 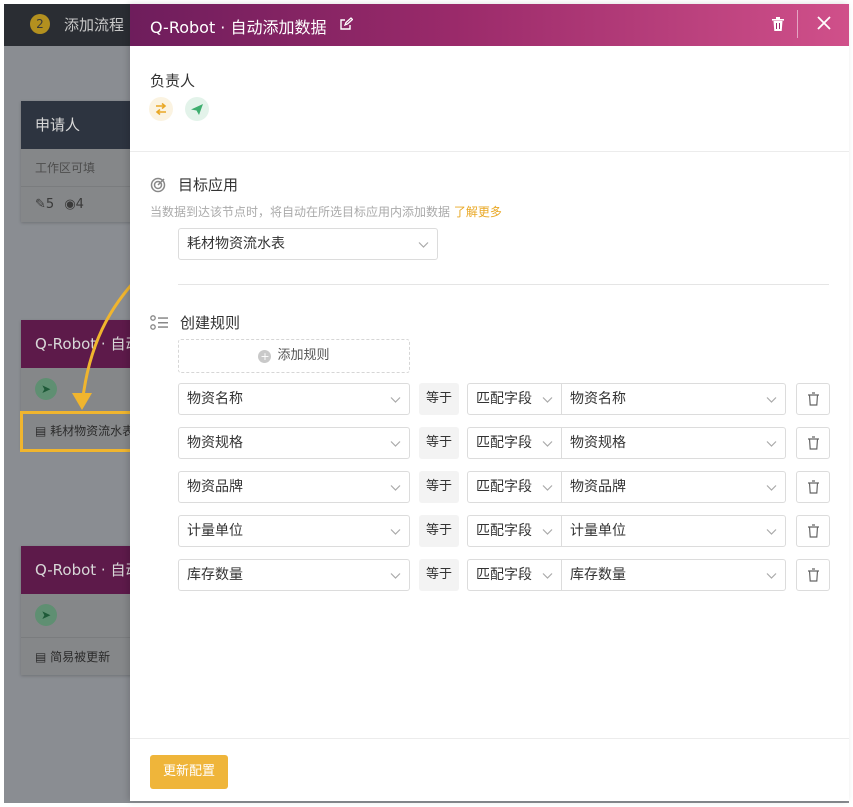 What do you see at coordinates (82, 431) in the screenshot?
I see `highlight-box-node` at bounding box center [82, 431].